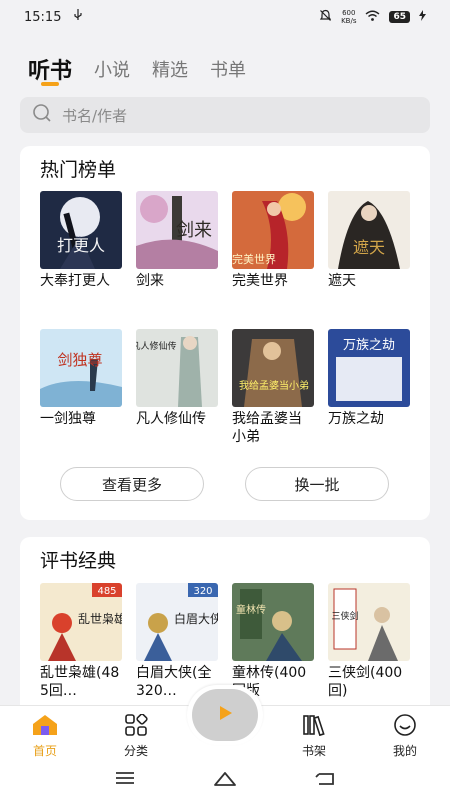 The height and width of the screenshot is (800, 450). Describe the element at coordinates (251, 609) in the screenshot. I see `svg-text: 童林传` at that location.